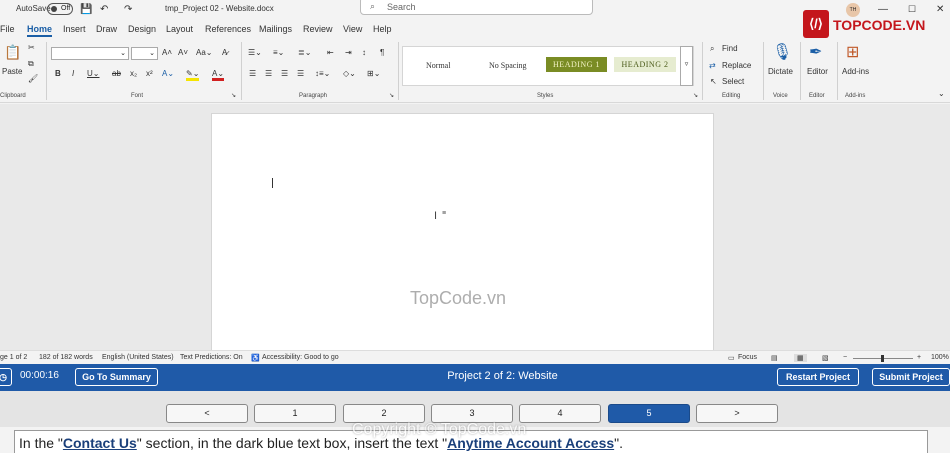 This screenshot has width=950, height=453. I want to click on tab-help: Help, so click(382, 29).